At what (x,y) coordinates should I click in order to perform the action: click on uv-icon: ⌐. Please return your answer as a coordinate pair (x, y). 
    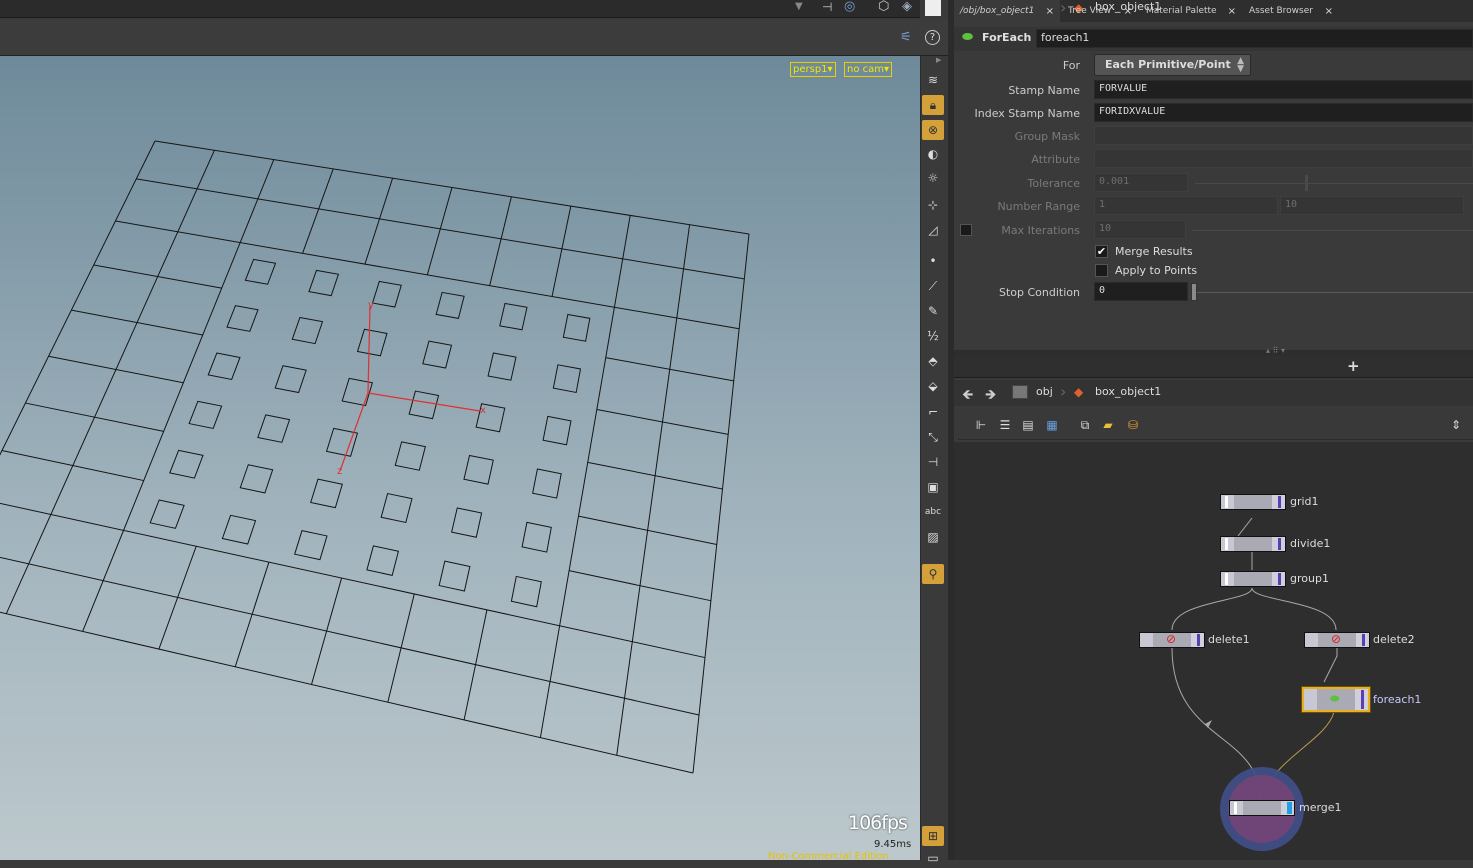
    Looking at the image, I should click on (933, 412).